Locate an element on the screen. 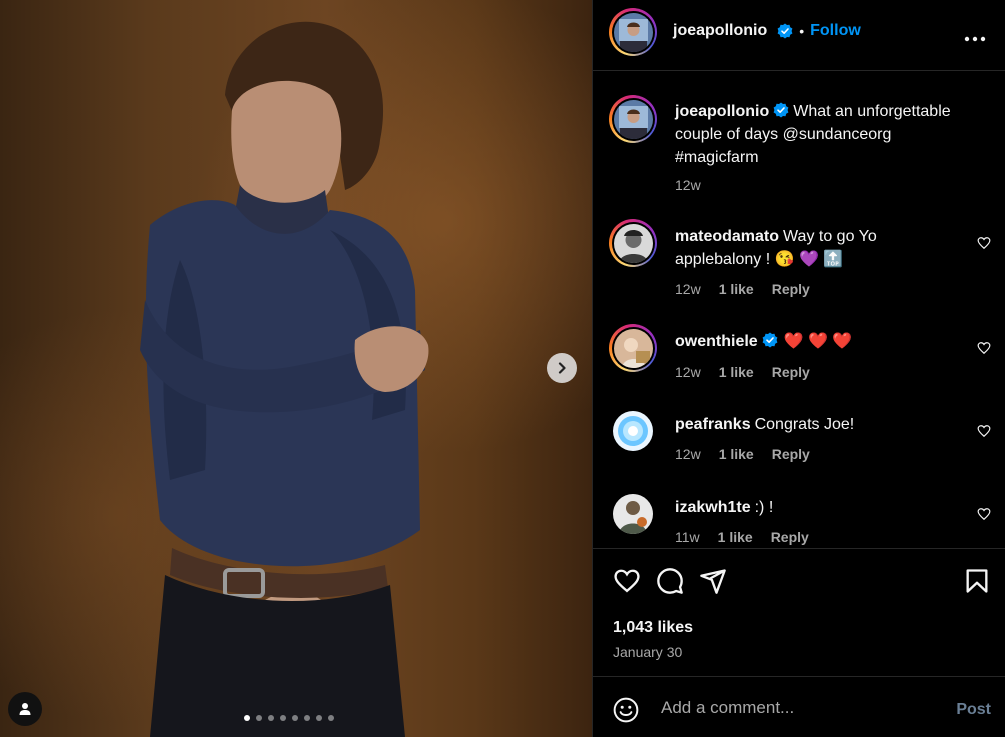 This screenshot has height=737, width=1005. comment-username: mateodamato is located at coordinates (727, 236).